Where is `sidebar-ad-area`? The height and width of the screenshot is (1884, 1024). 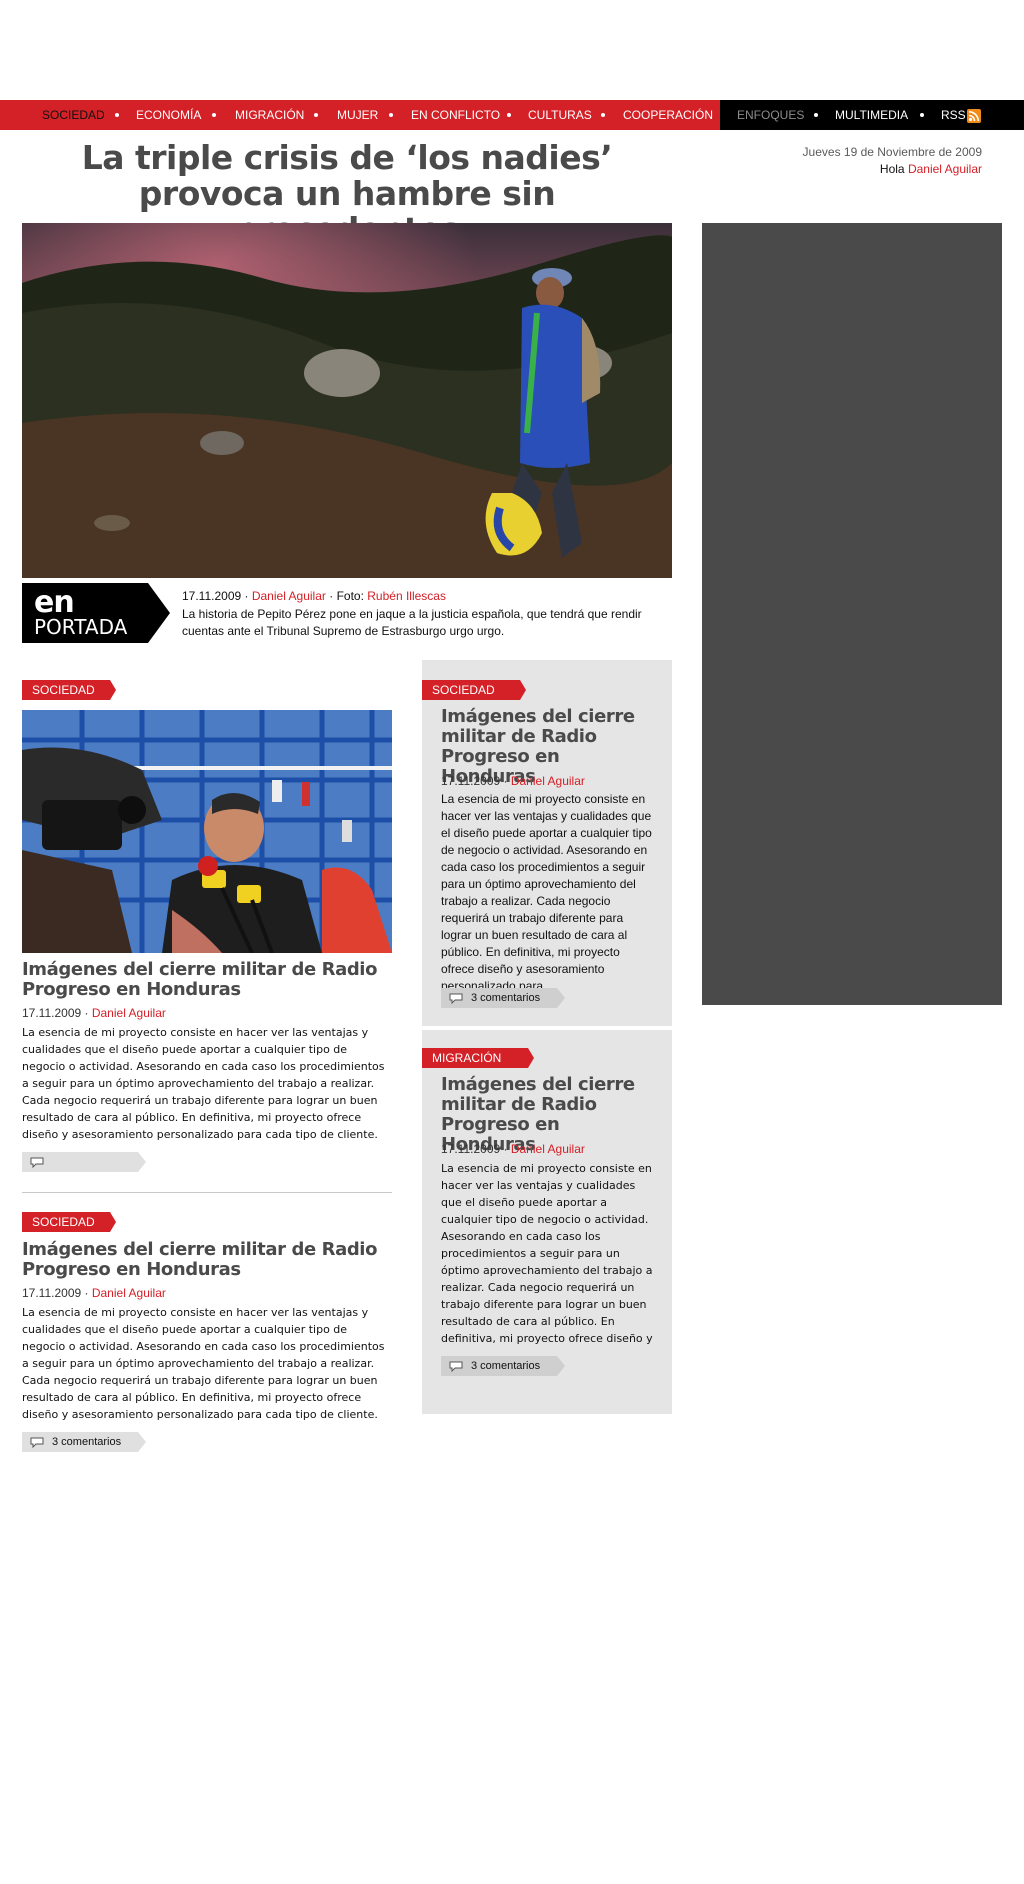
sidebar-ad-area is located at coordinates (852, 614).